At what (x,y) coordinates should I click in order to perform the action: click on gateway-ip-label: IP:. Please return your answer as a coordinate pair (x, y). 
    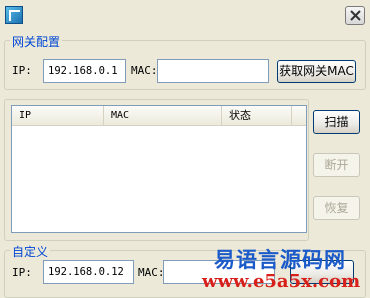
    Looking at the image, I should click on (22, 70).